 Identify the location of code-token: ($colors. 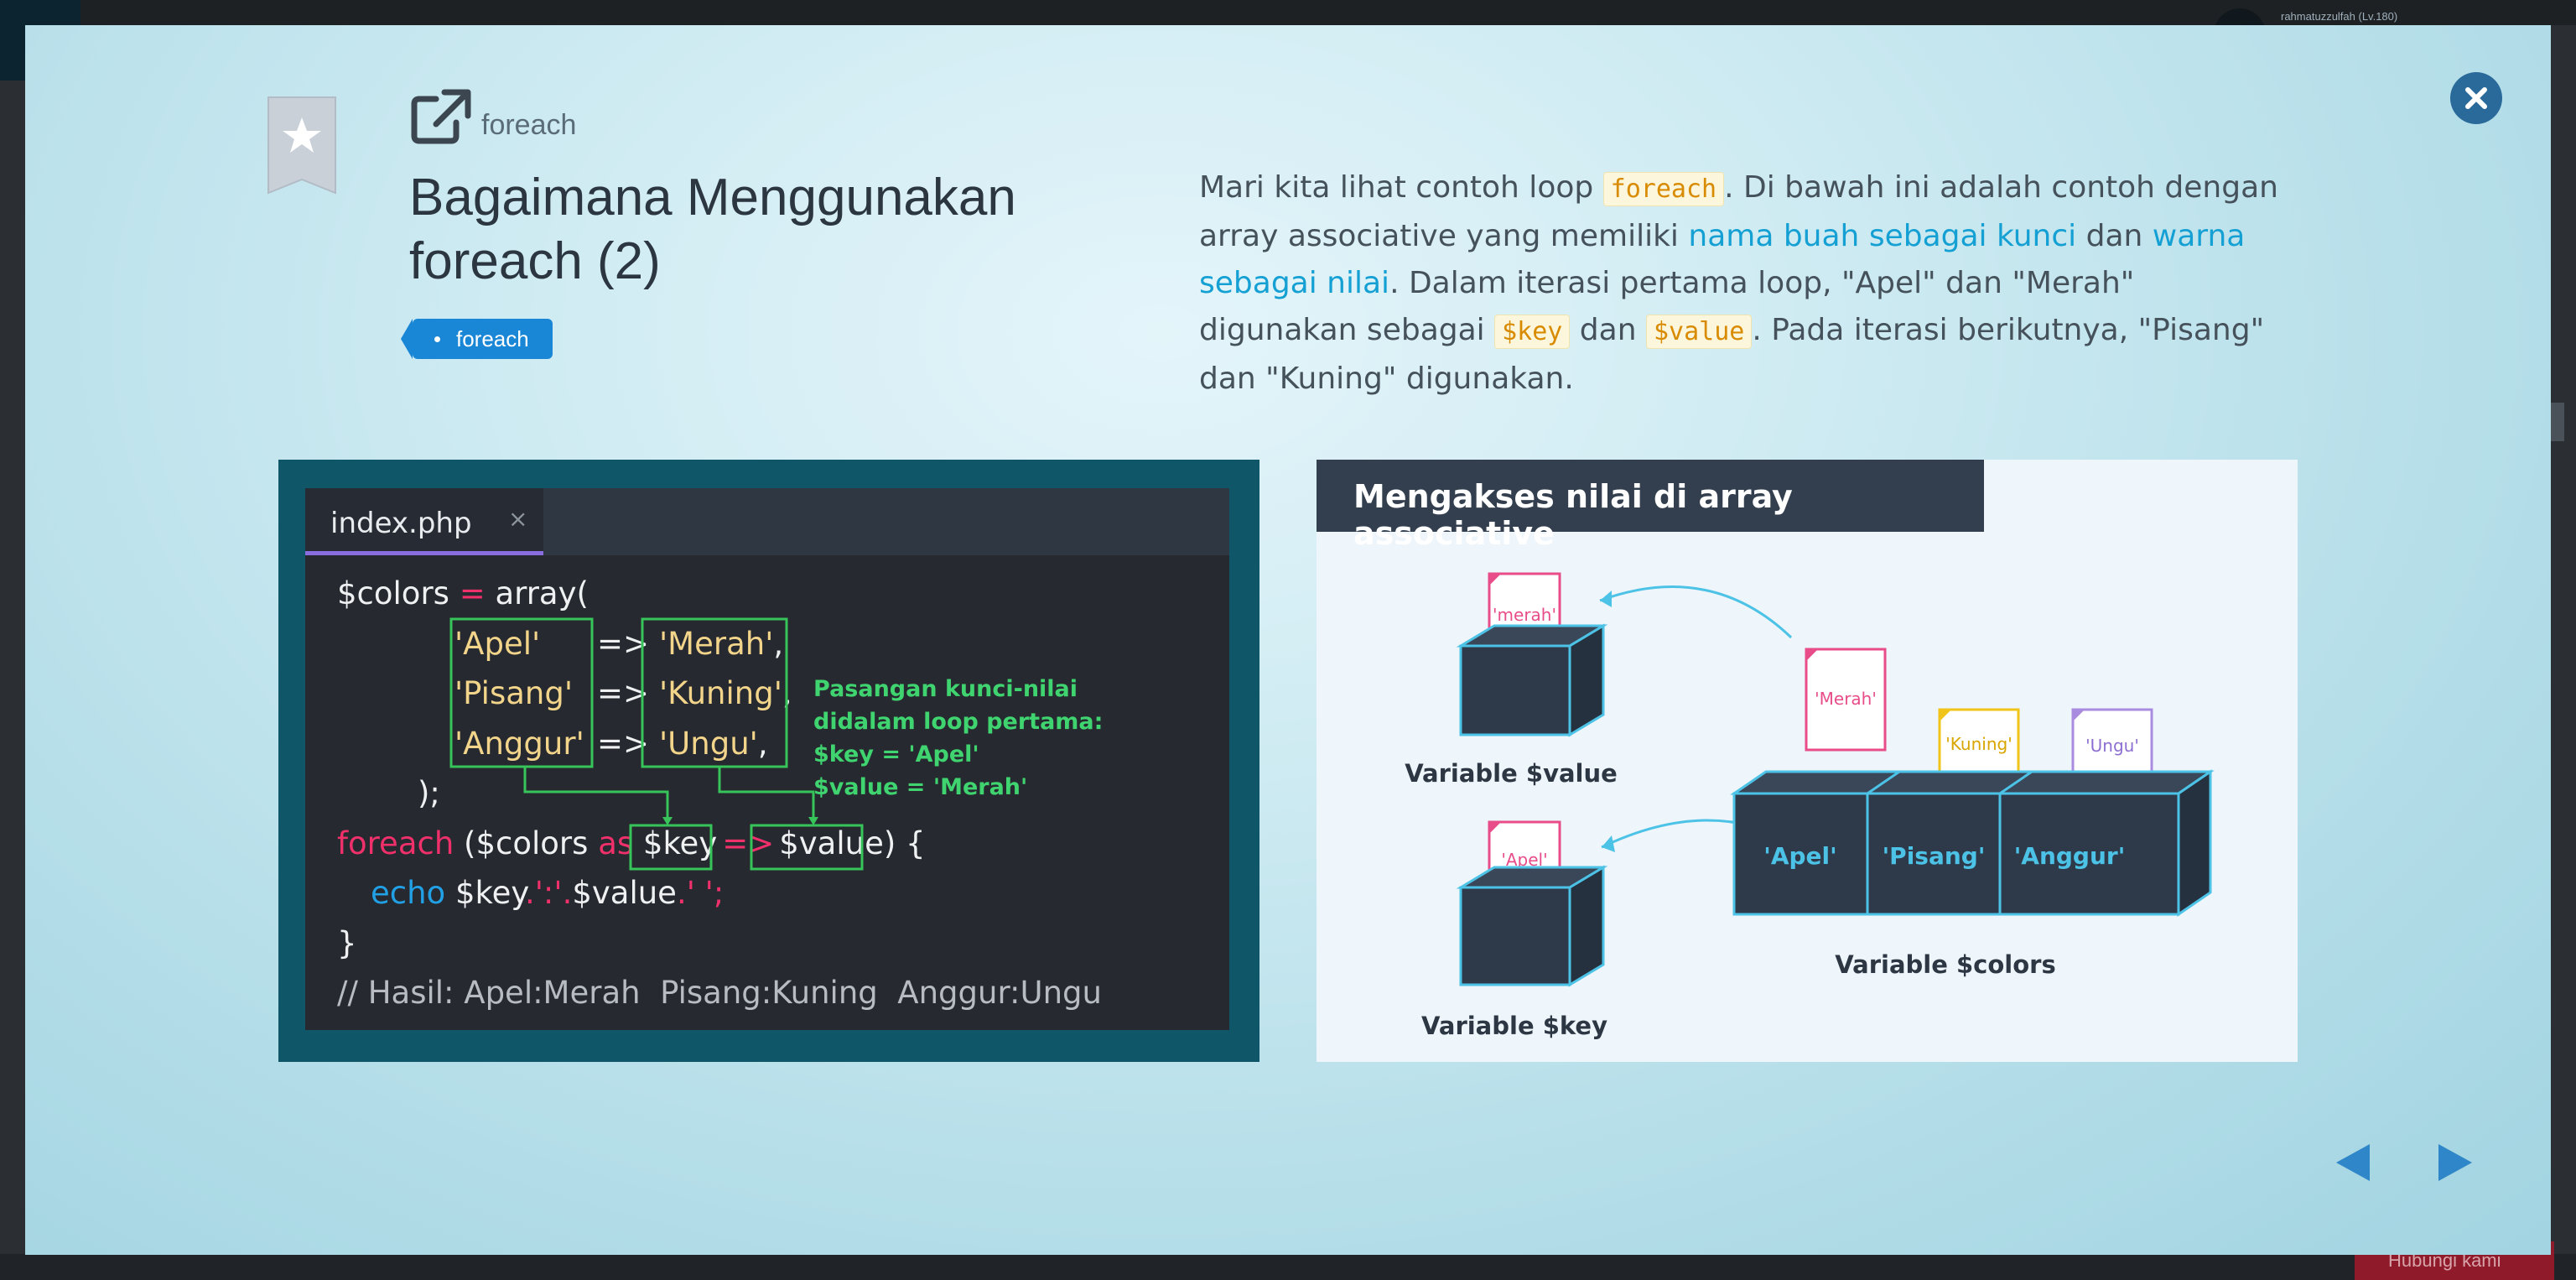
(526, 843).